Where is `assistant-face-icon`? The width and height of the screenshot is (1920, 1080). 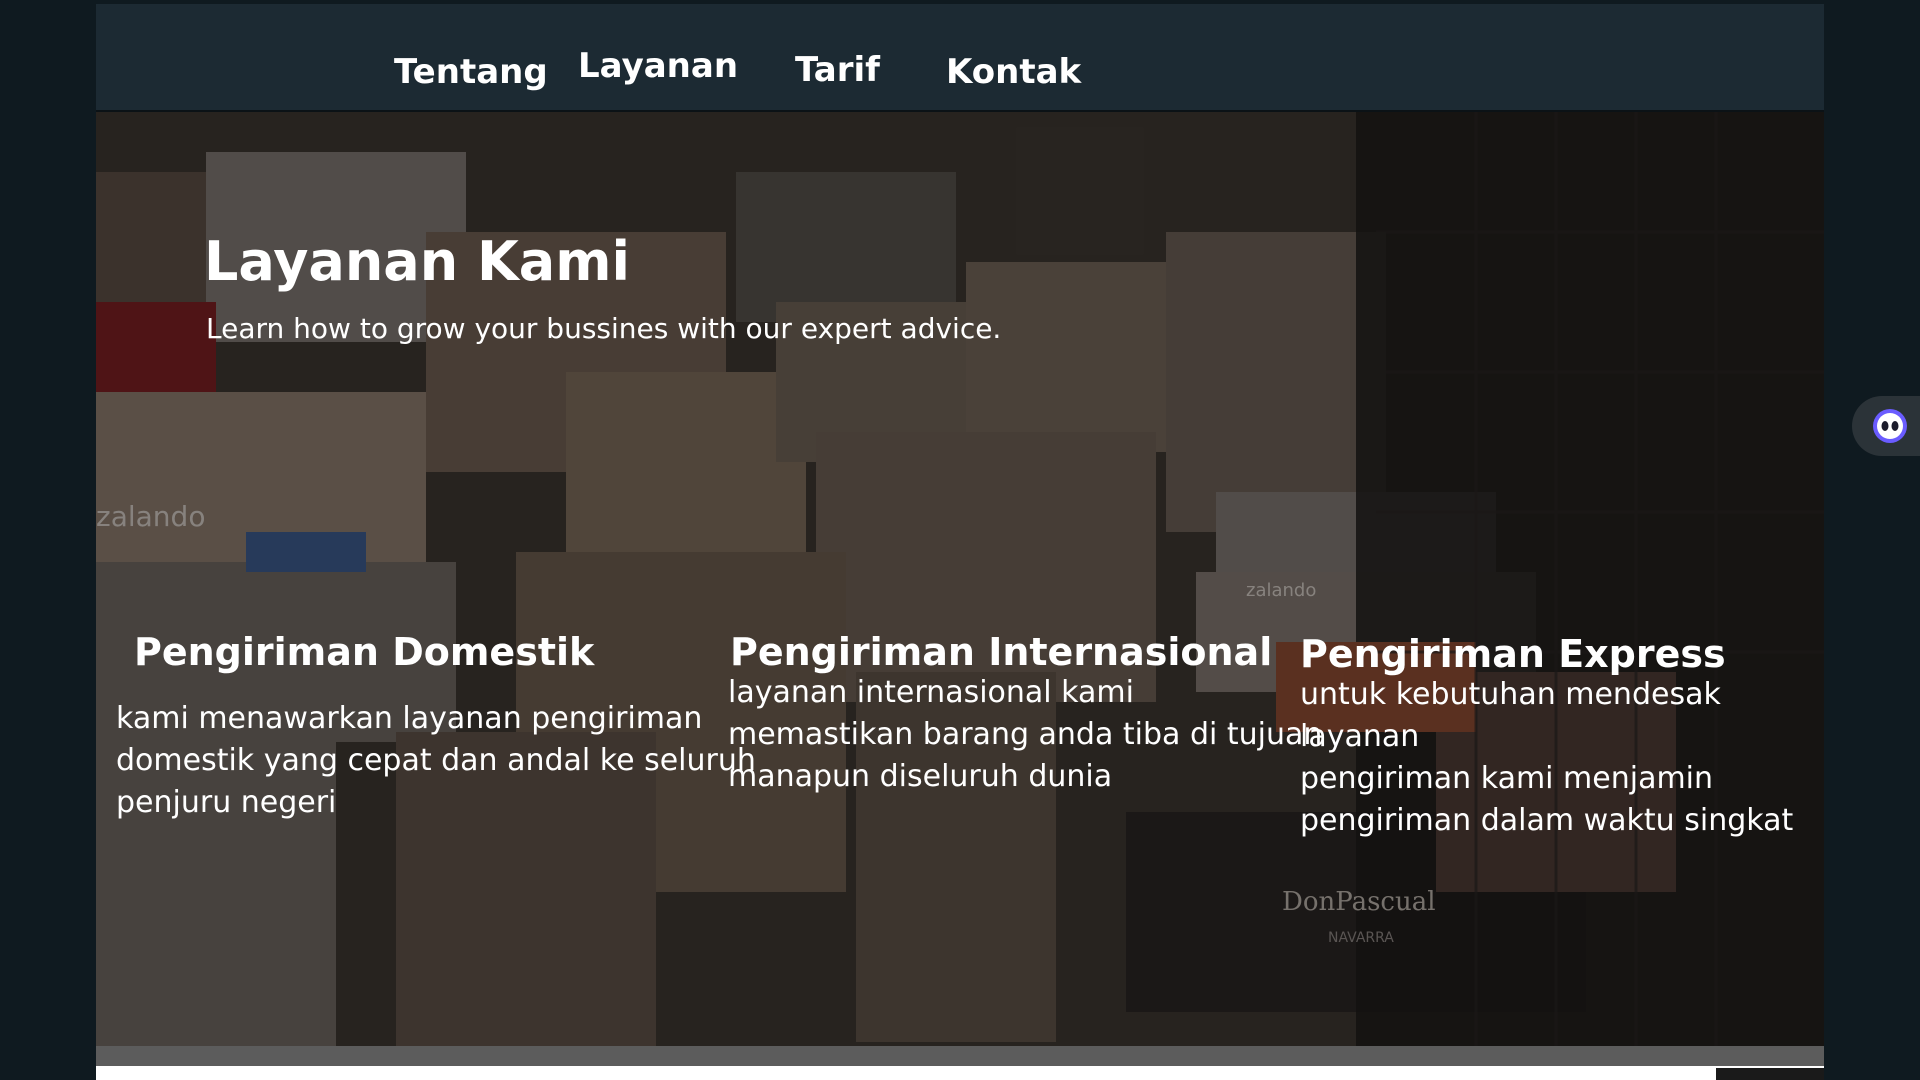
assistant-face-icon is located at coordinates (1890, 426).